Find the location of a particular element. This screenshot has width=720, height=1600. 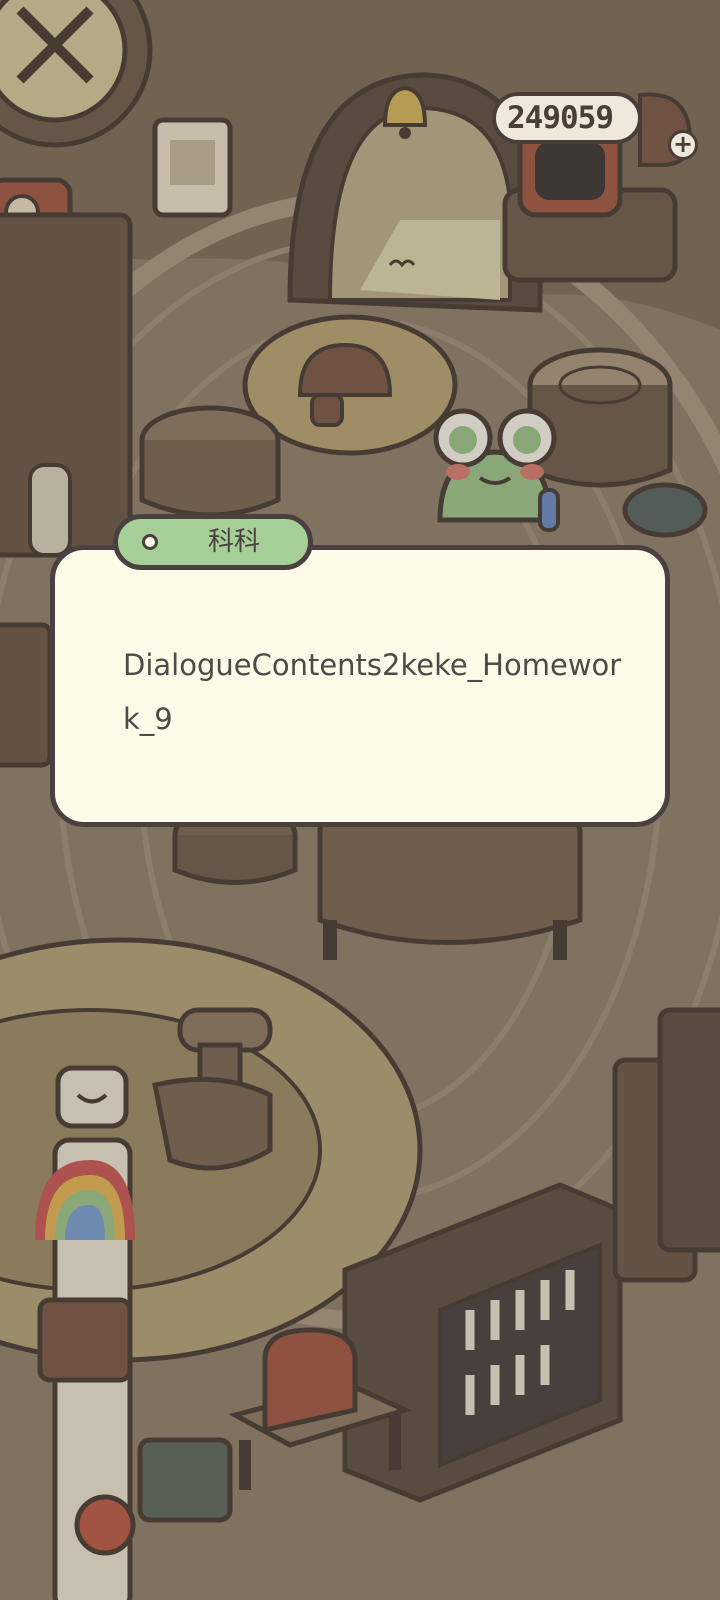

stump is located at coordinates (600, 417).